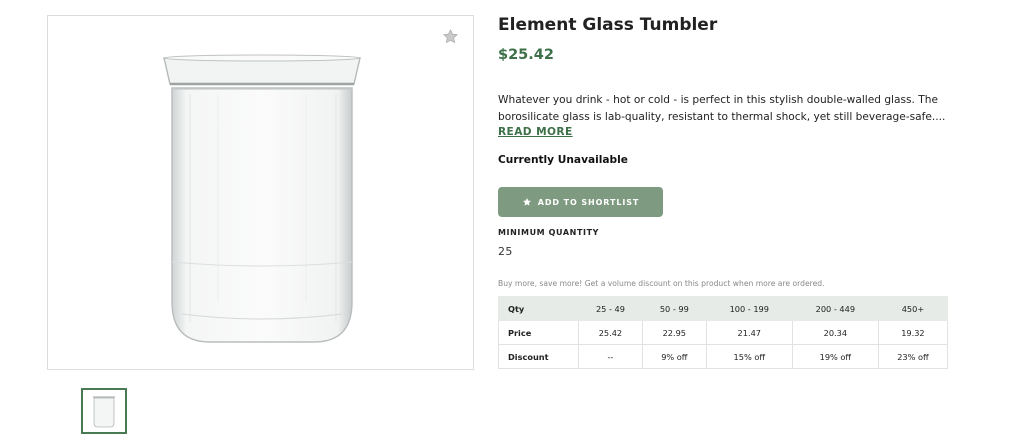 This screenshot has height=444, width=1024. Describe the element at coordinates (262, 198) in the screenshot. I see `product-image` at that location.